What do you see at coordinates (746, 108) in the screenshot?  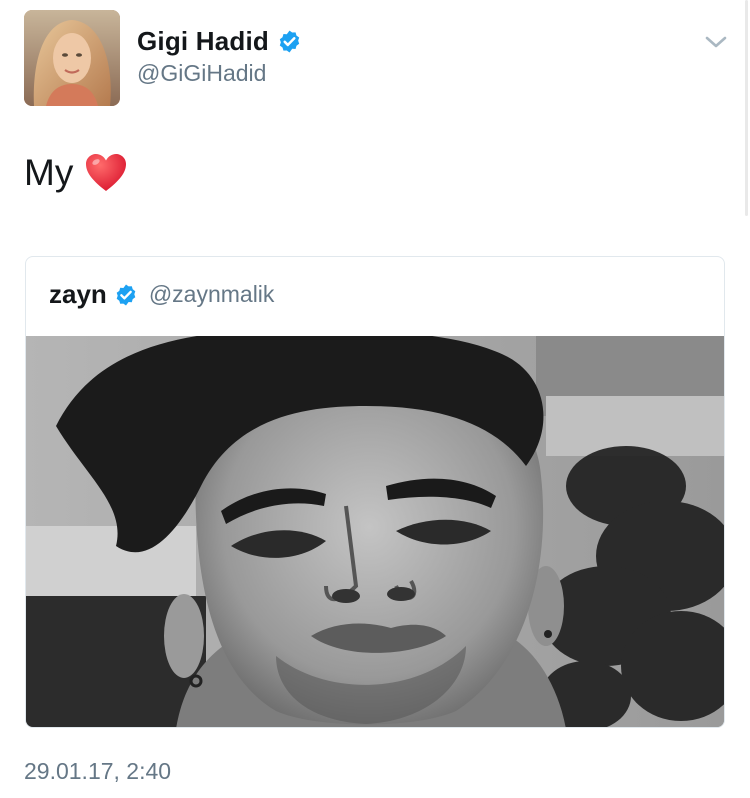 I see `scrollbar` at bounding box center [746, 108].